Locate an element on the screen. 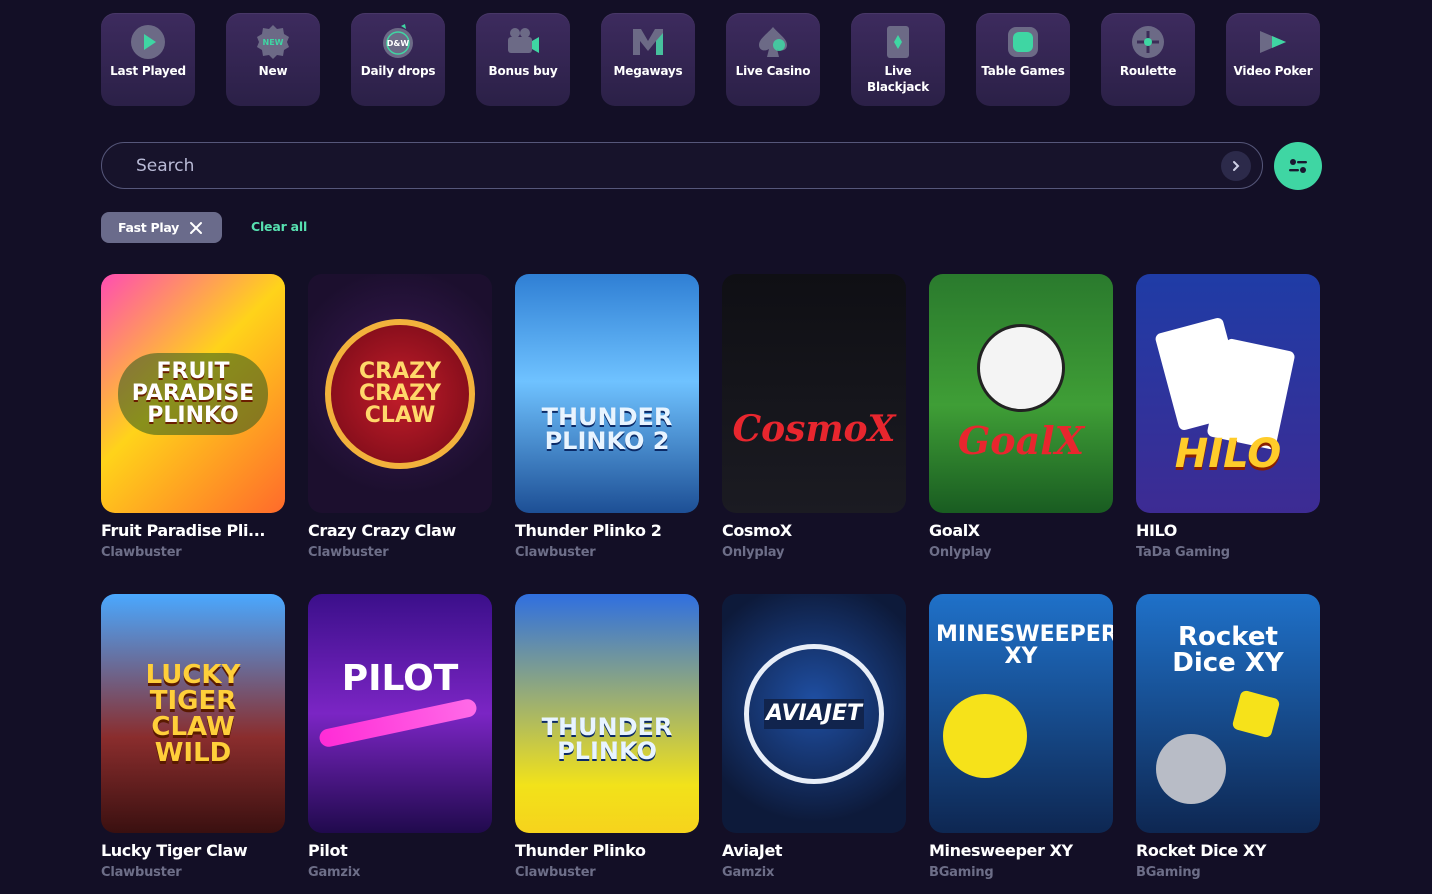  camera-icon is located at coordinates (523, 42).